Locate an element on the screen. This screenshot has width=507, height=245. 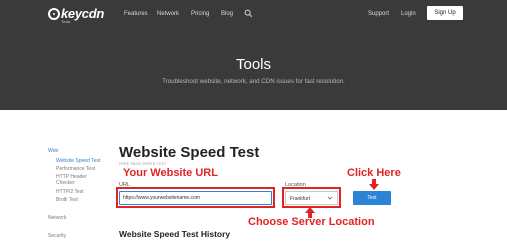
nav-blog: Blog is located at coordinates (227, 14).